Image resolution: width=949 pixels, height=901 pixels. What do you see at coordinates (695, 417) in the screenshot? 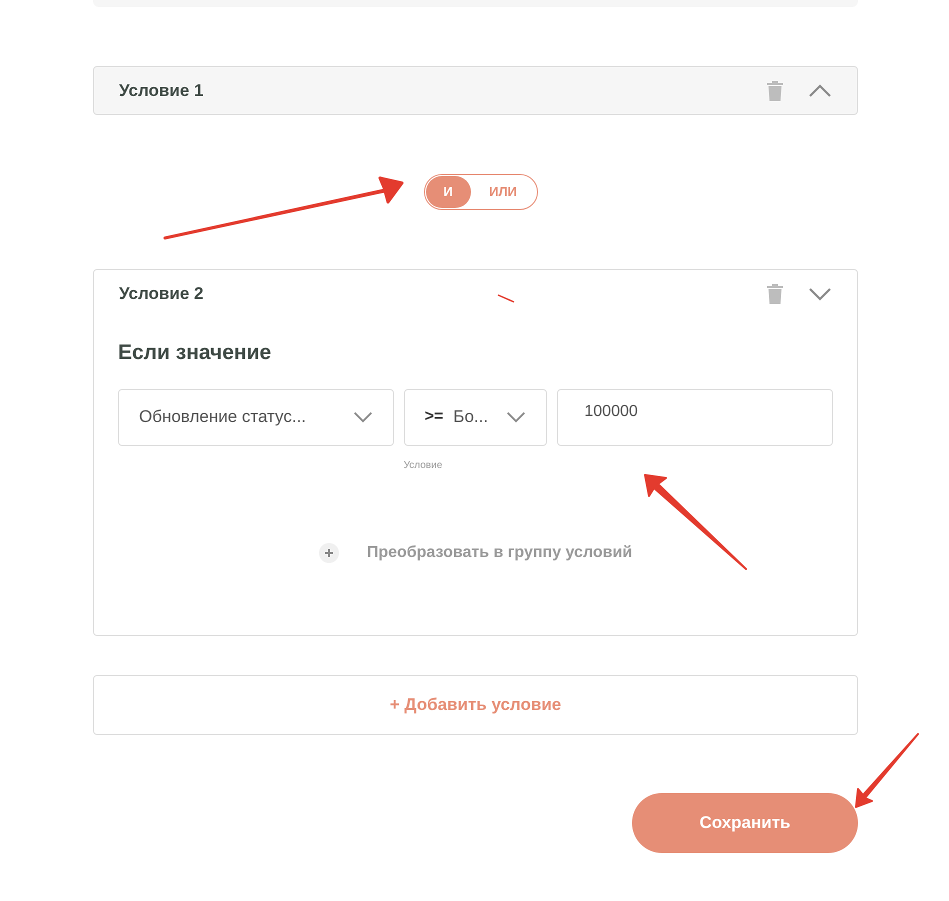
I see `value-input: 100000` at bounding box center [695, 417].